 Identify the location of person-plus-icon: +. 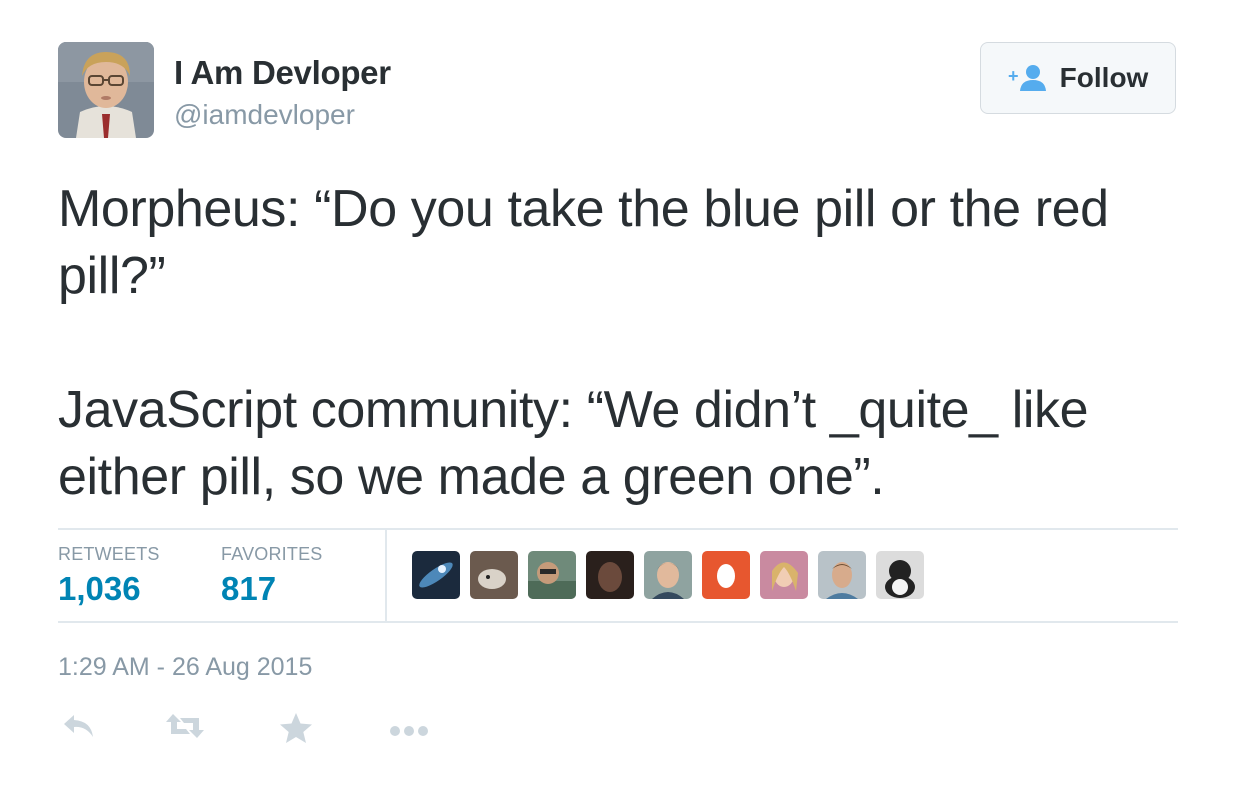
(1028, 78).